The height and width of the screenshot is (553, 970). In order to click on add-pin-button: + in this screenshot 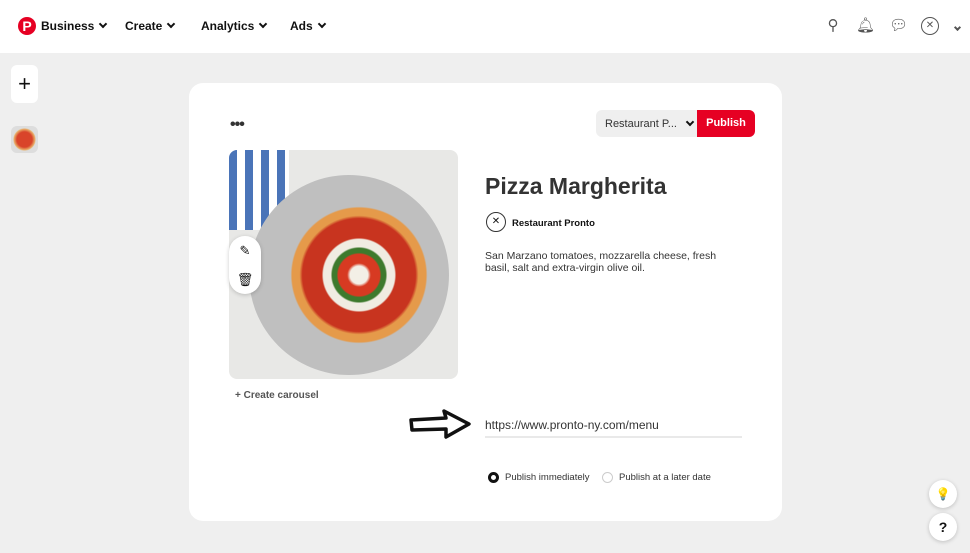, I will do `click(24, 84)`.